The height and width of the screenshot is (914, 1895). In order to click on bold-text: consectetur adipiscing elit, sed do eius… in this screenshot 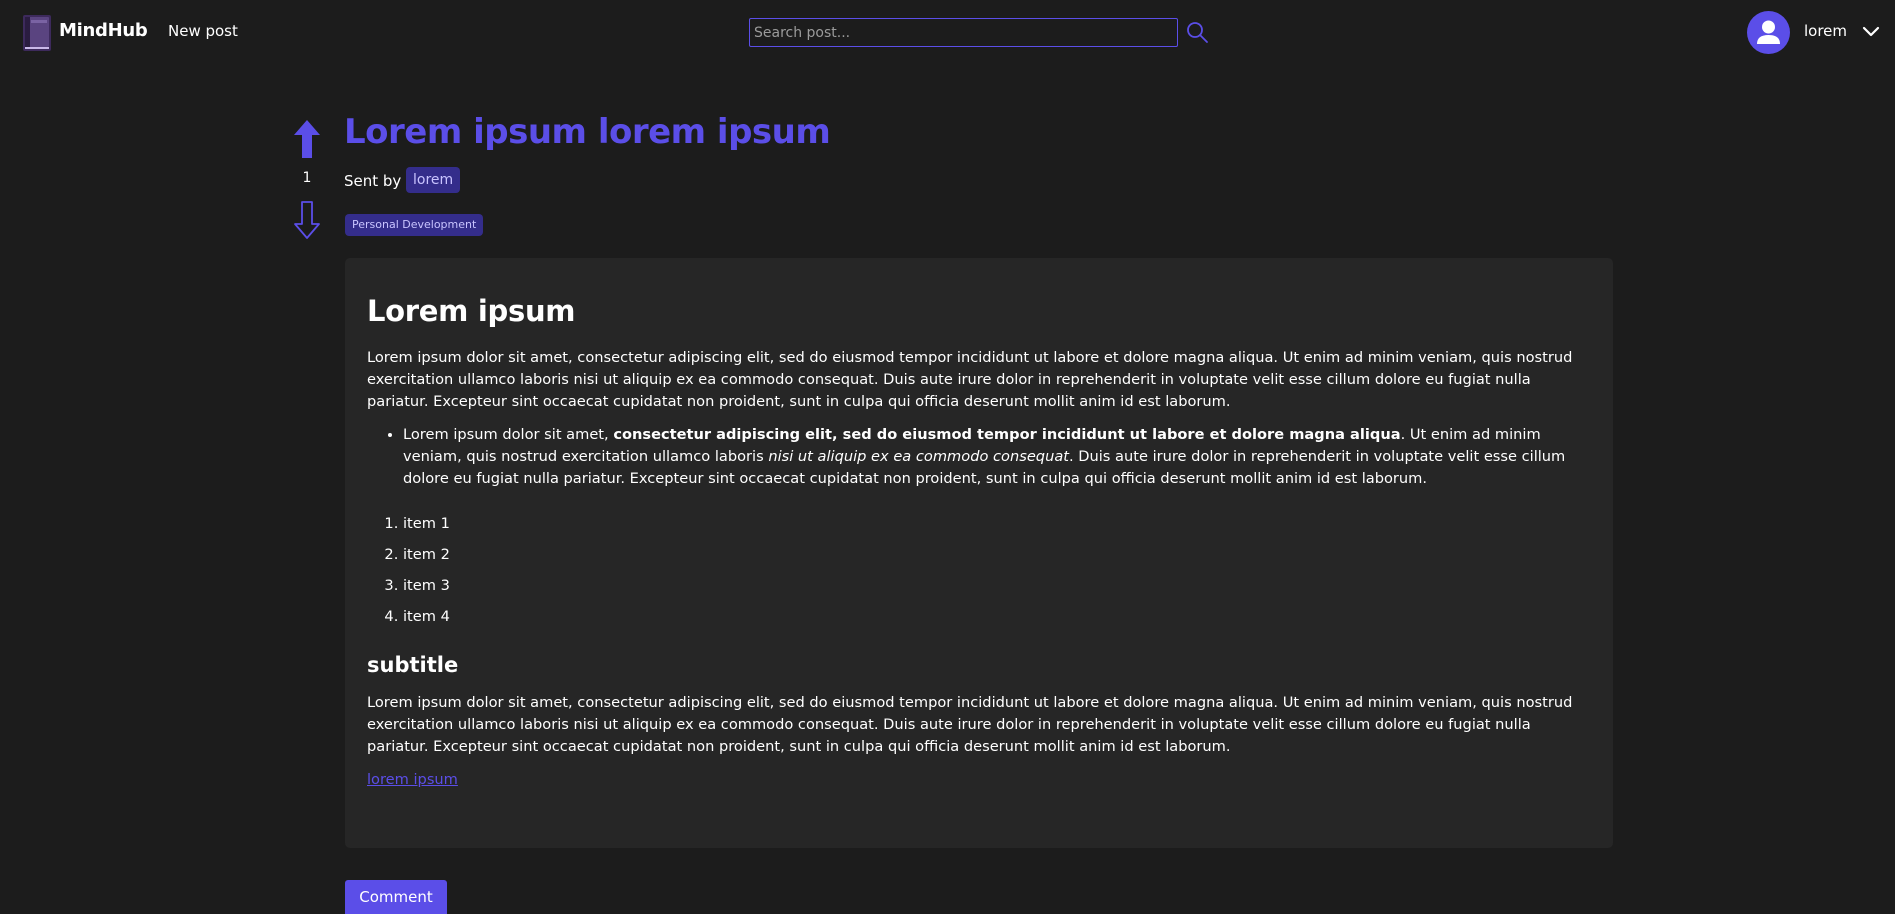, I will do `click(1007, 434)`.